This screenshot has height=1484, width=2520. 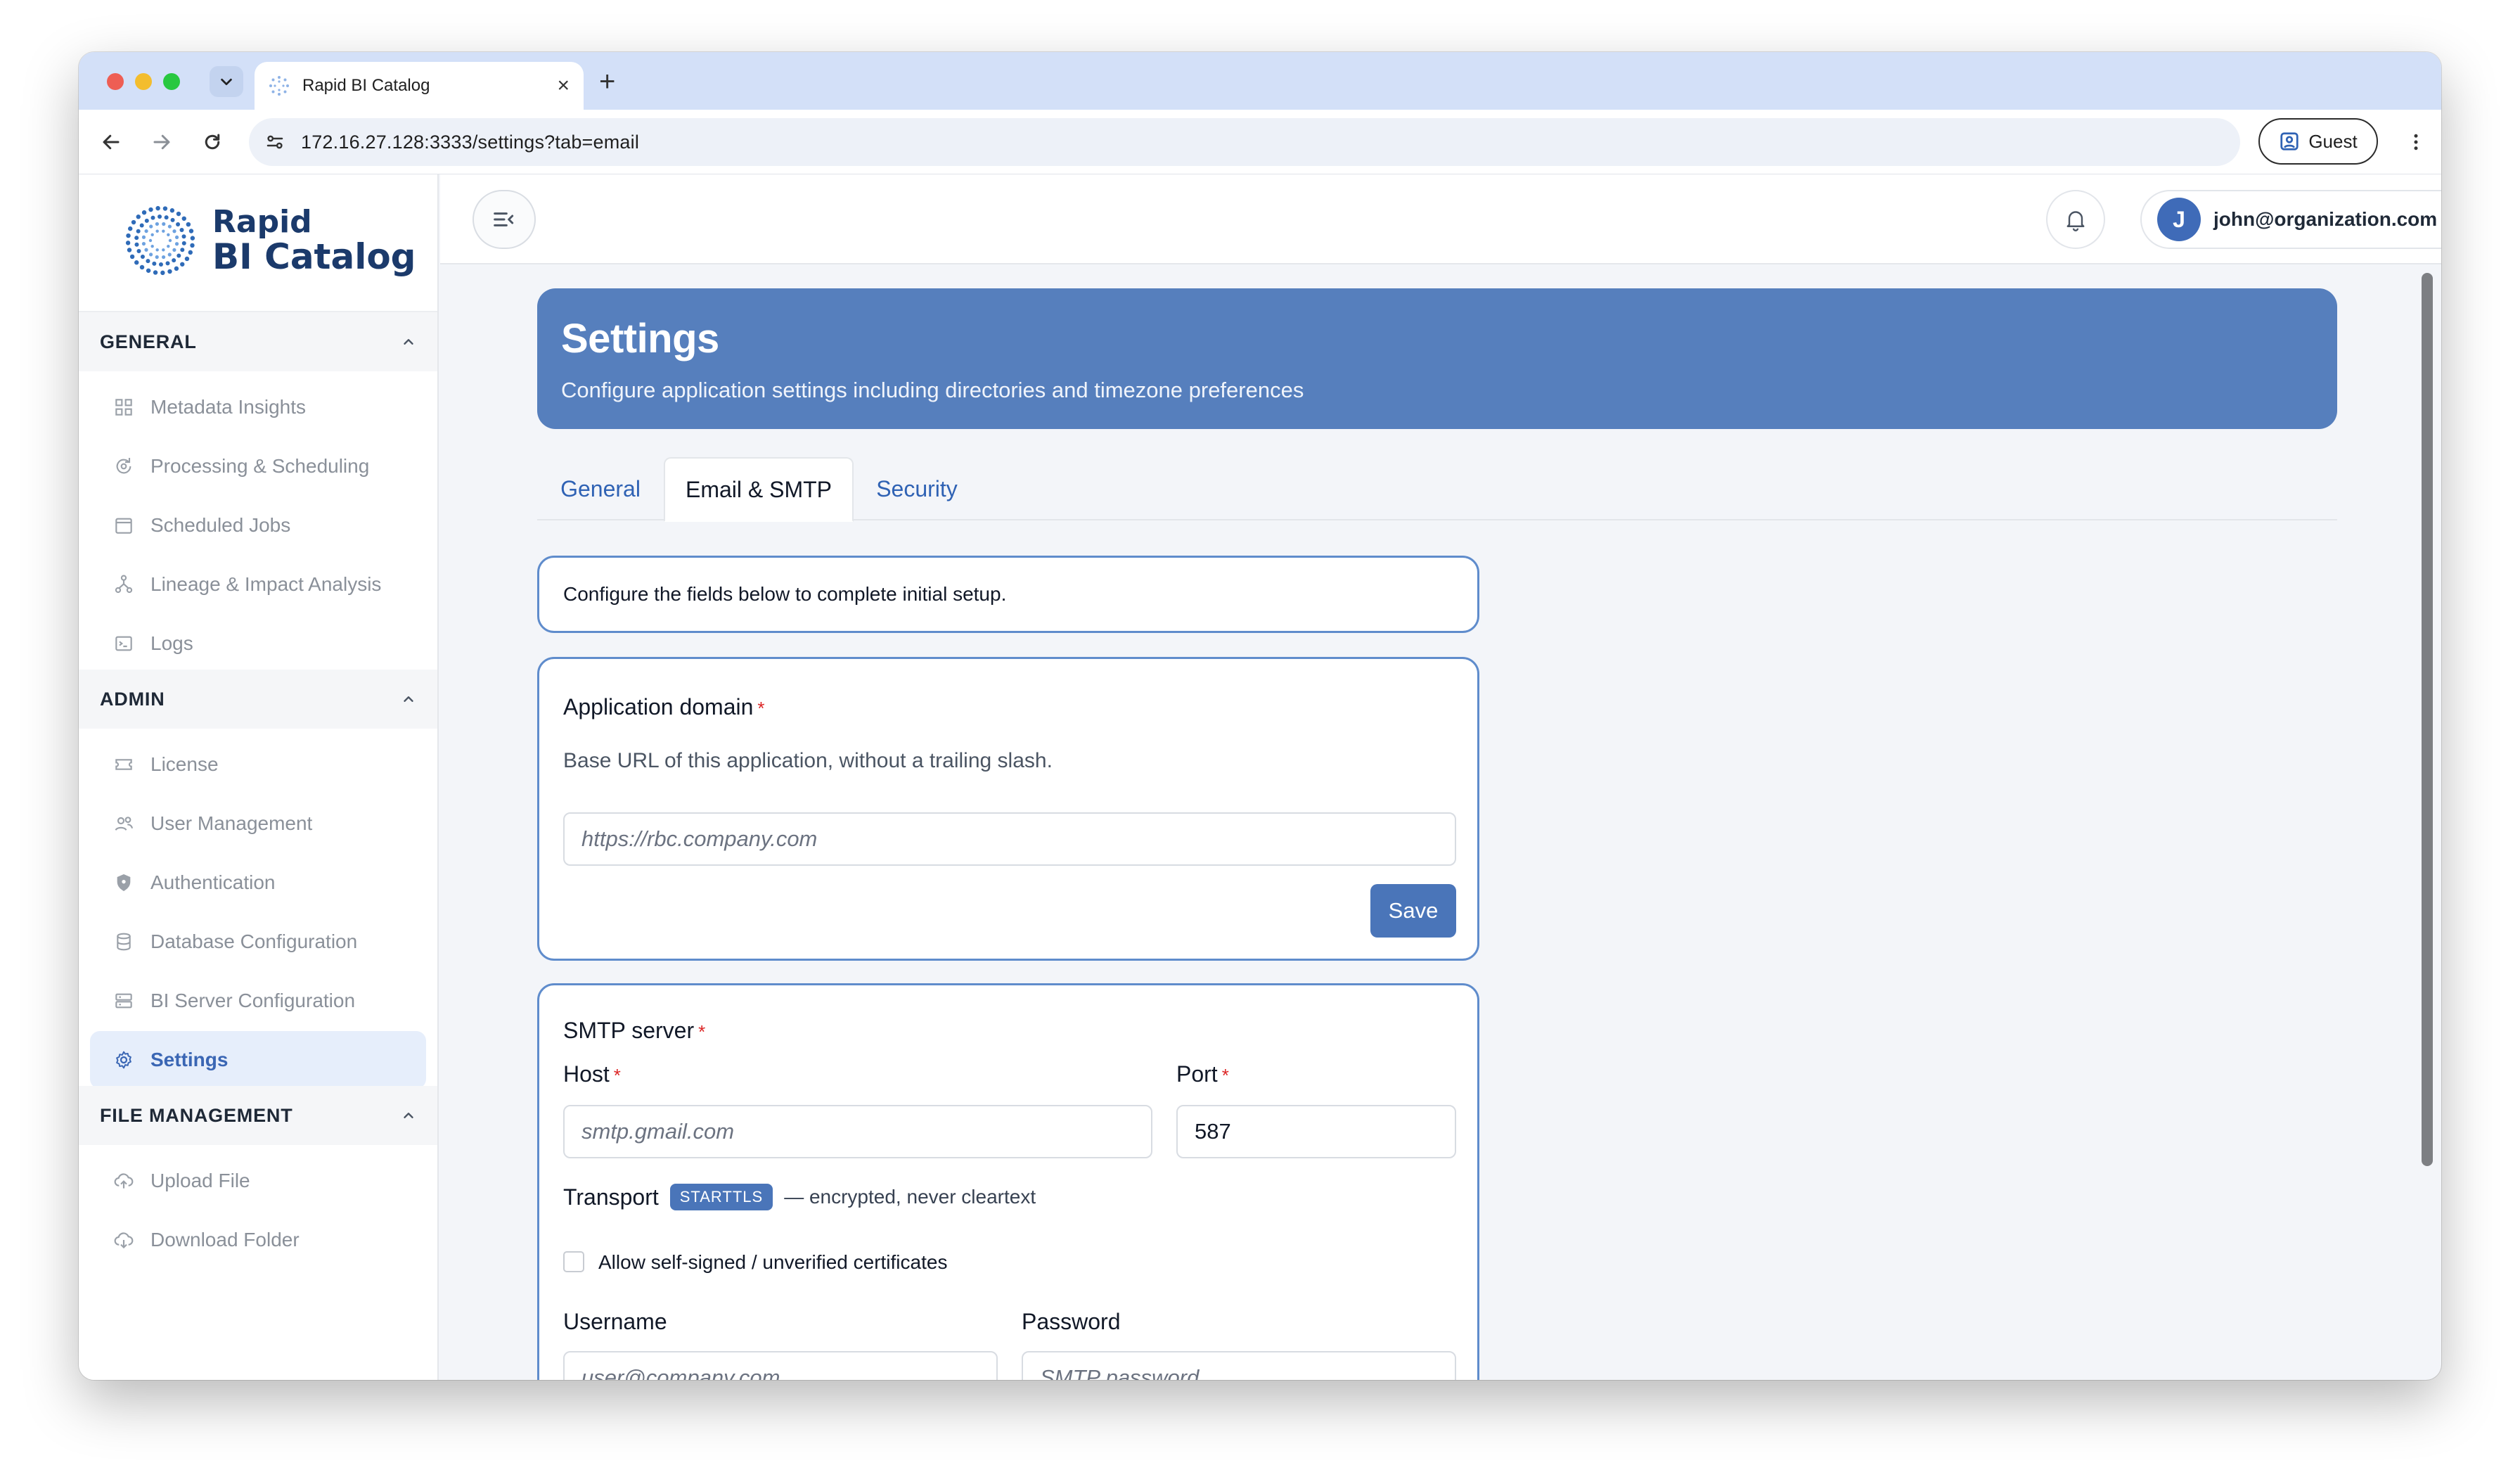 What do you see at coordinates (1239, 1366) in the screenshot?
I see `password-input` at bounding box center [1239, 1366].